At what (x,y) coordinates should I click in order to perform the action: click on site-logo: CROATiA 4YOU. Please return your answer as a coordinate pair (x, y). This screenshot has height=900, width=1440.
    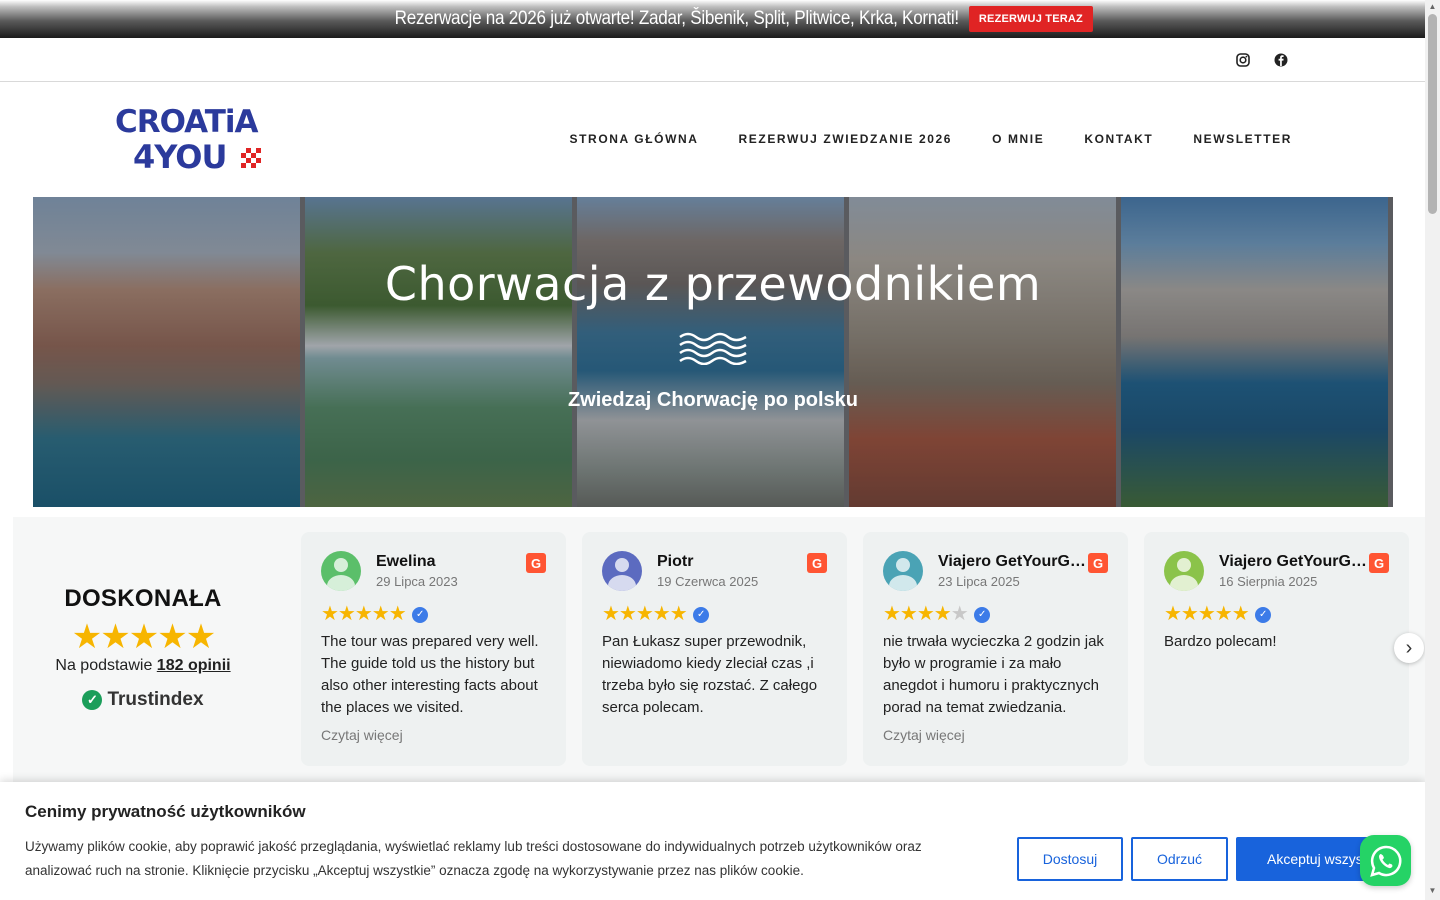
    Looking at the image, I should click on (200, 140).